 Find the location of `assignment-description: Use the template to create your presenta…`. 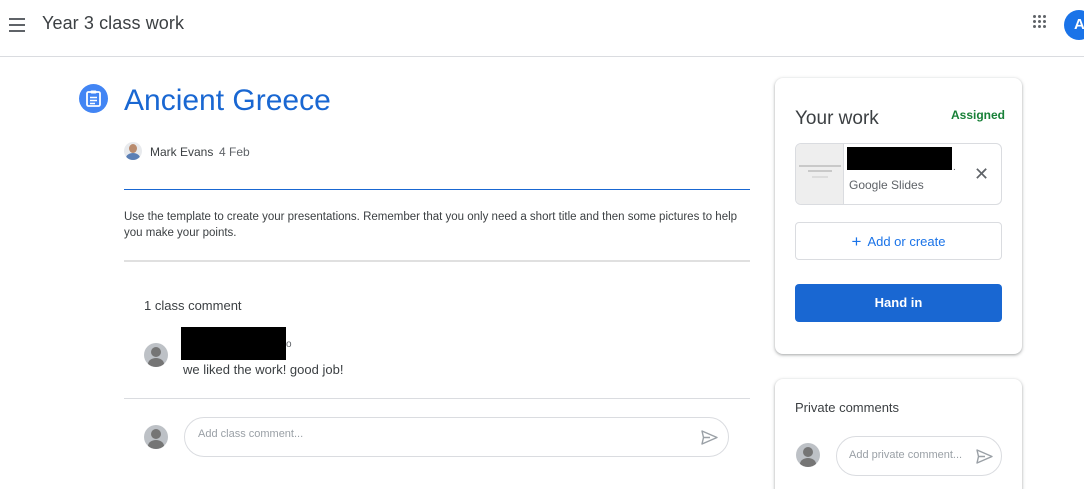

assignment-description: Use the template to create your presenta… is located at coordinates (431, 225).